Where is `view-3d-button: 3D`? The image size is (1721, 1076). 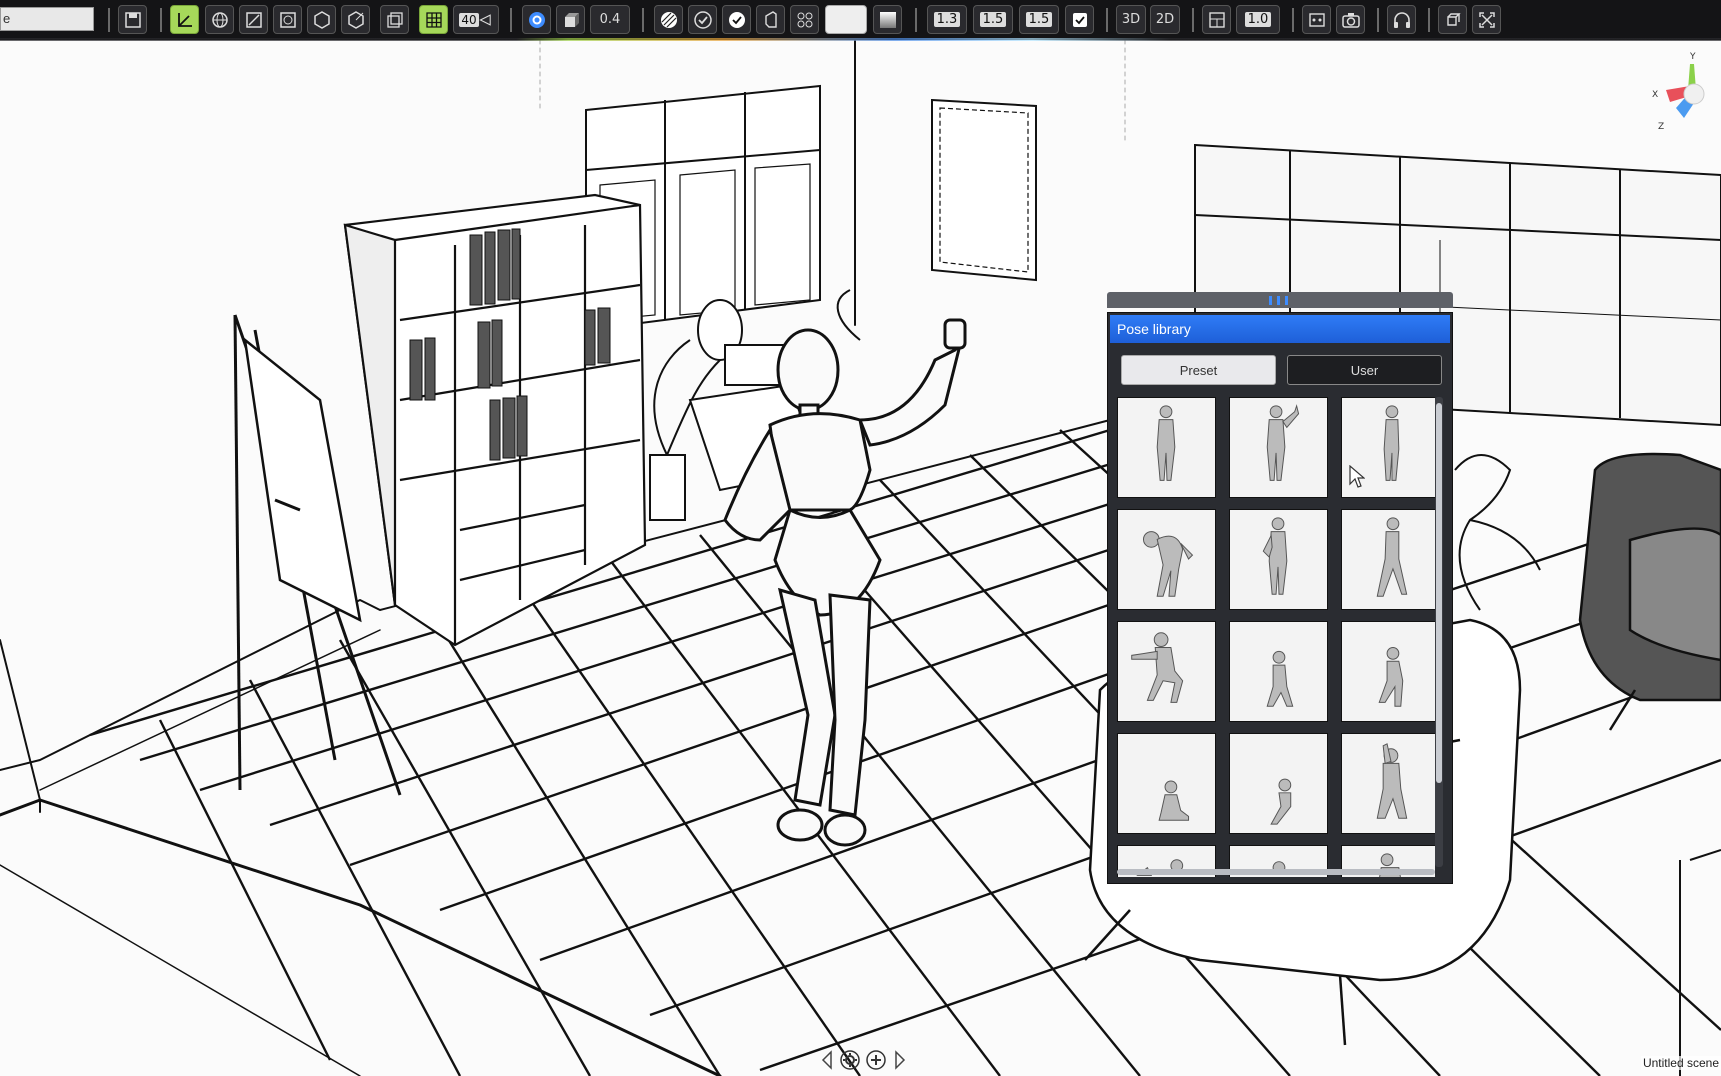
view-3d-button: 3D is located at coordinates (1131, 19).